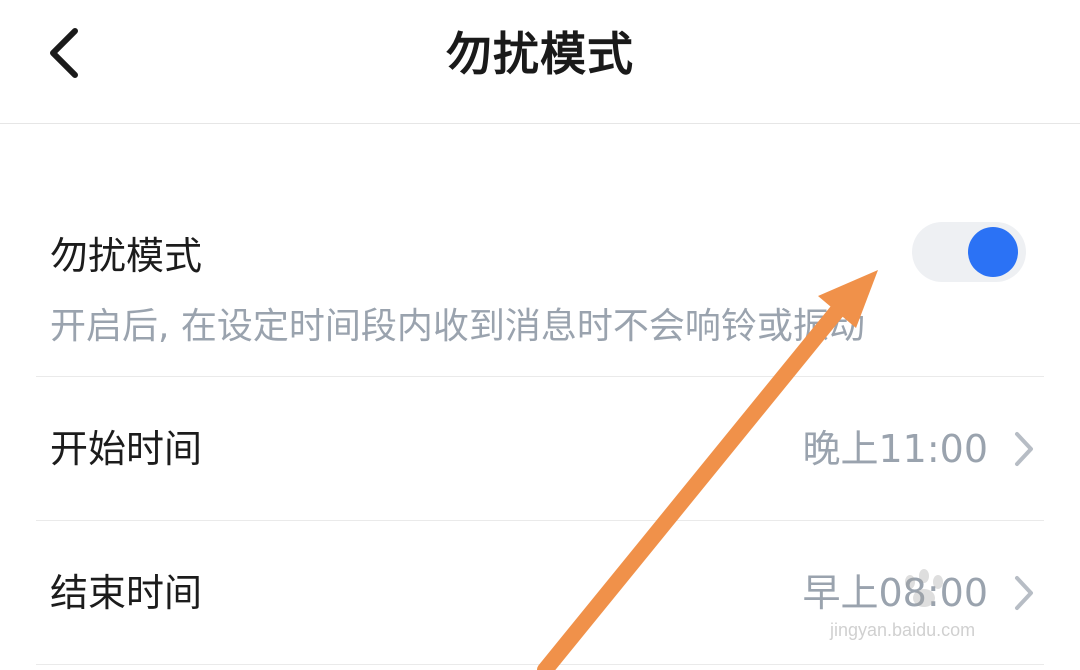 This screenshot has height=670, width=1080. I want to click on page-title: 勿扰模式, so click(540, 54).